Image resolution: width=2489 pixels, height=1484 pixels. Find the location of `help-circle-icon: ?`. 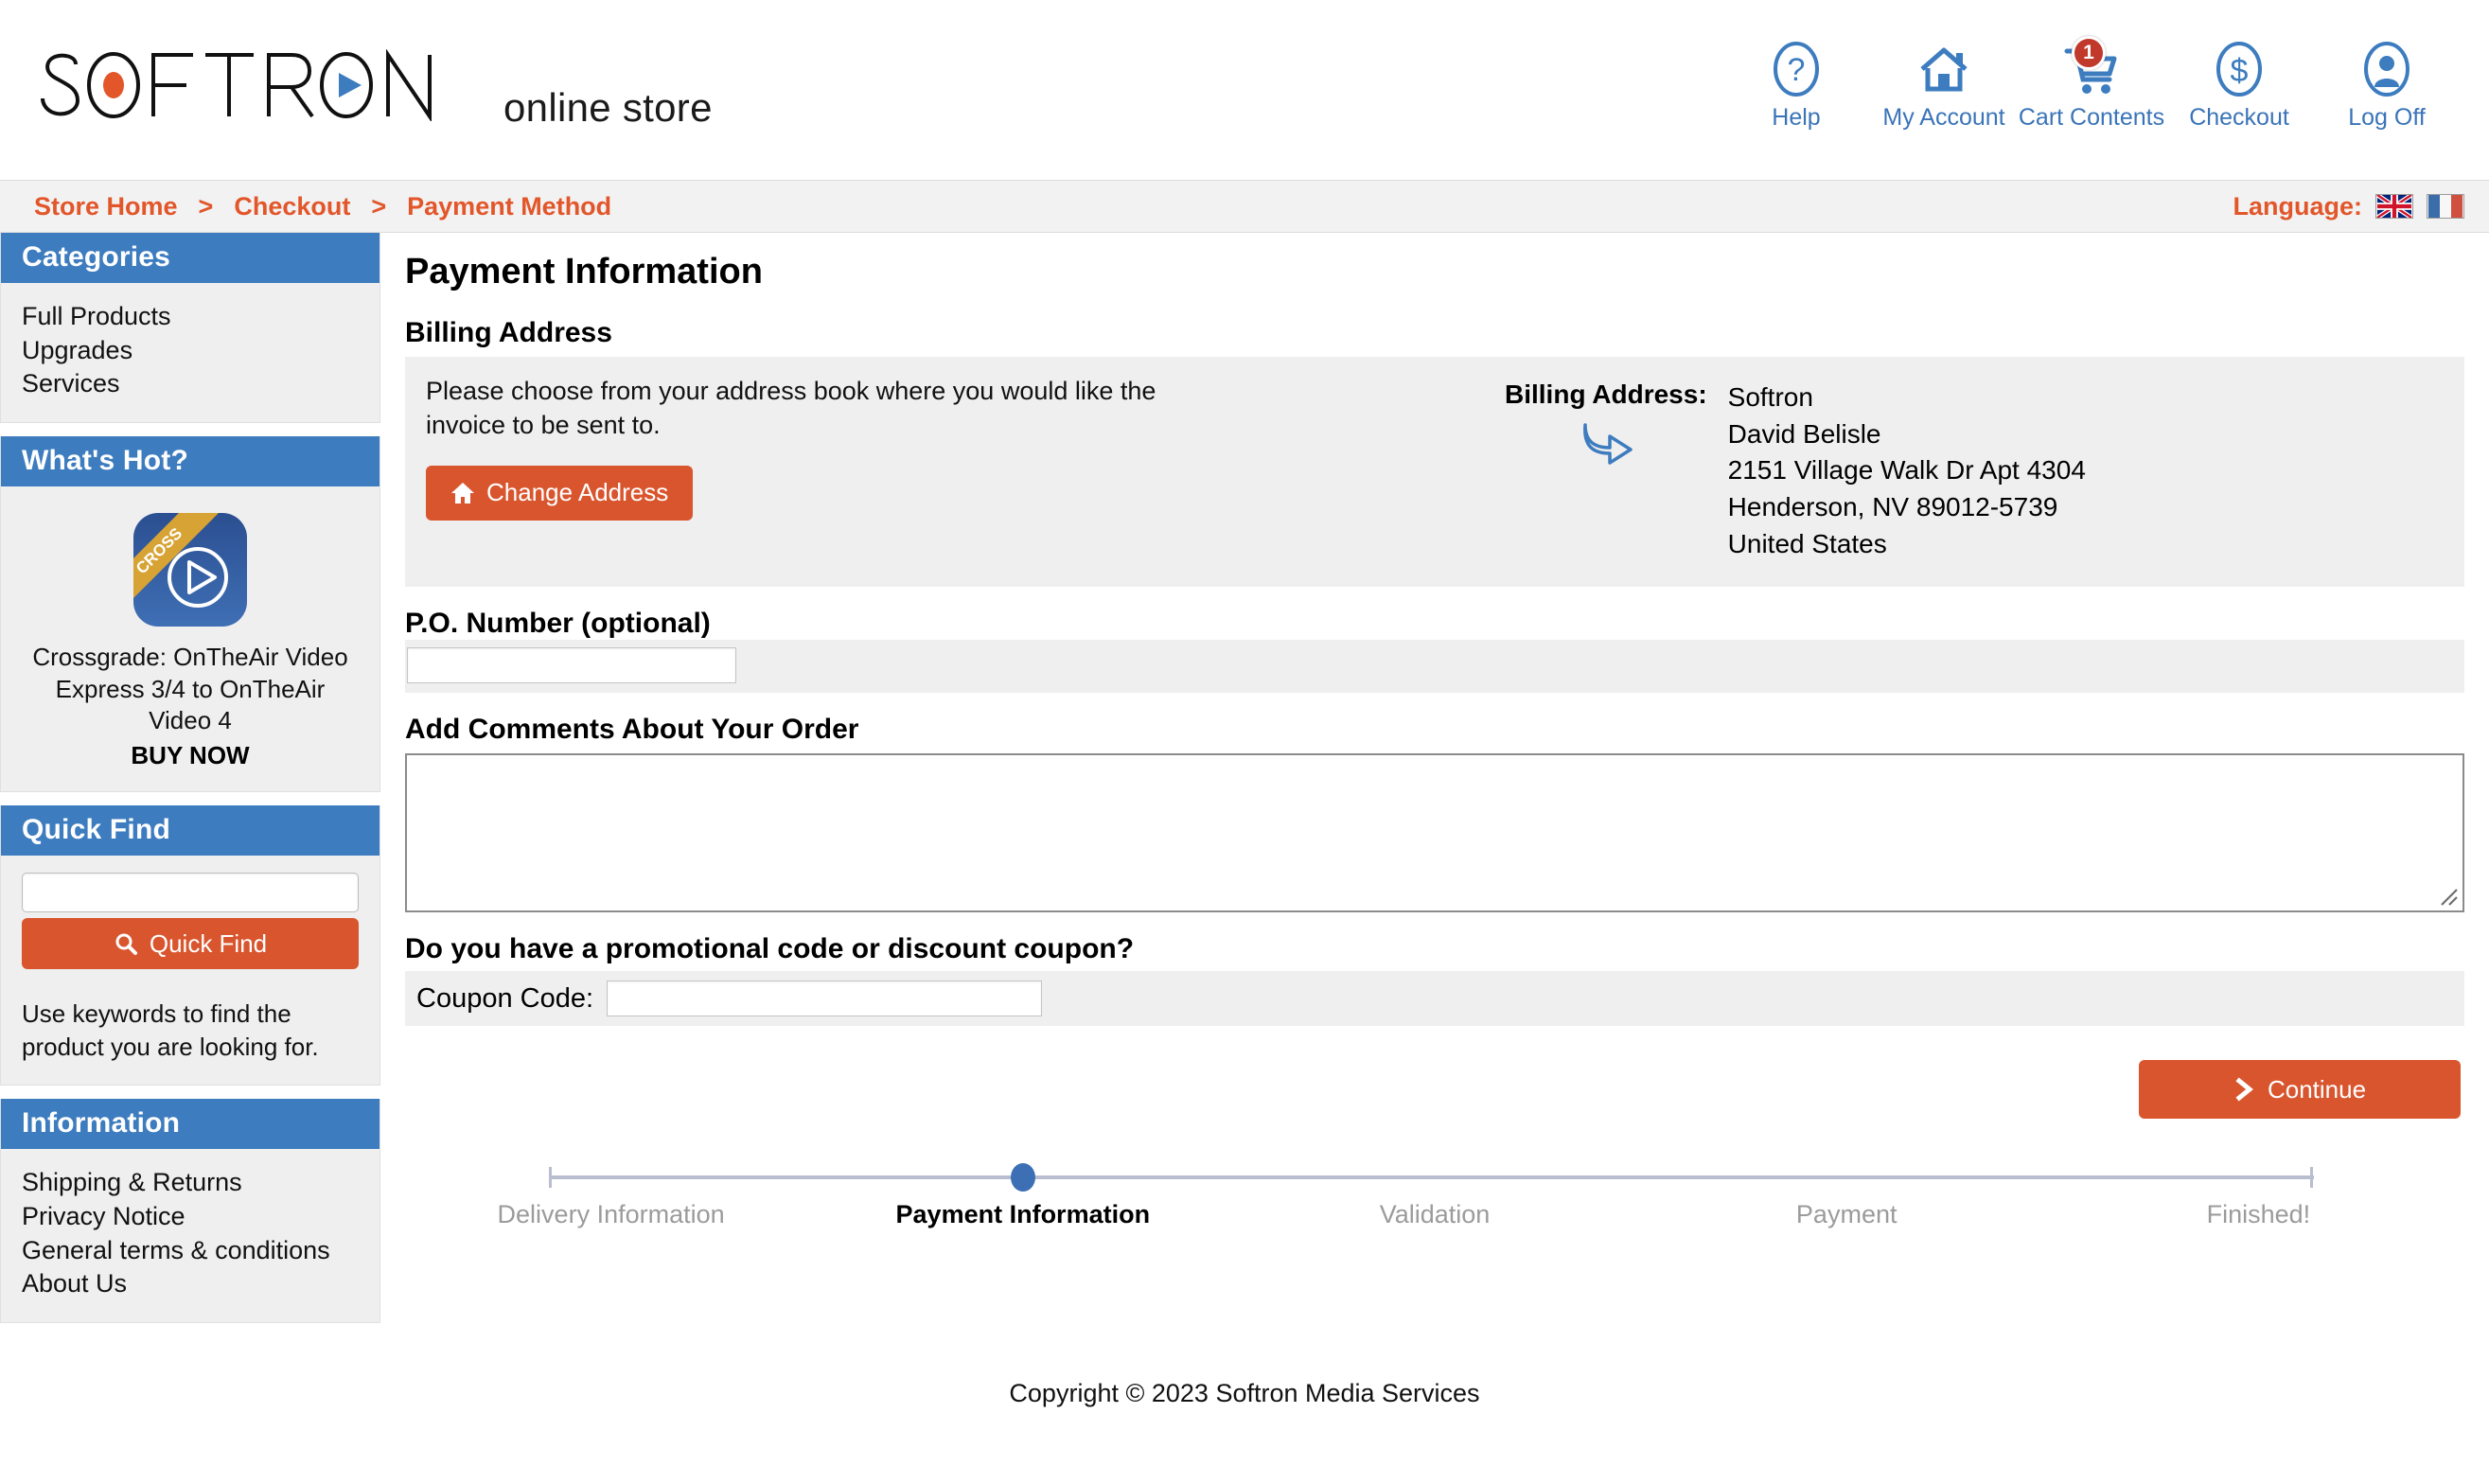

help-circle-icon: ? is located at coordinates (1796, 69).